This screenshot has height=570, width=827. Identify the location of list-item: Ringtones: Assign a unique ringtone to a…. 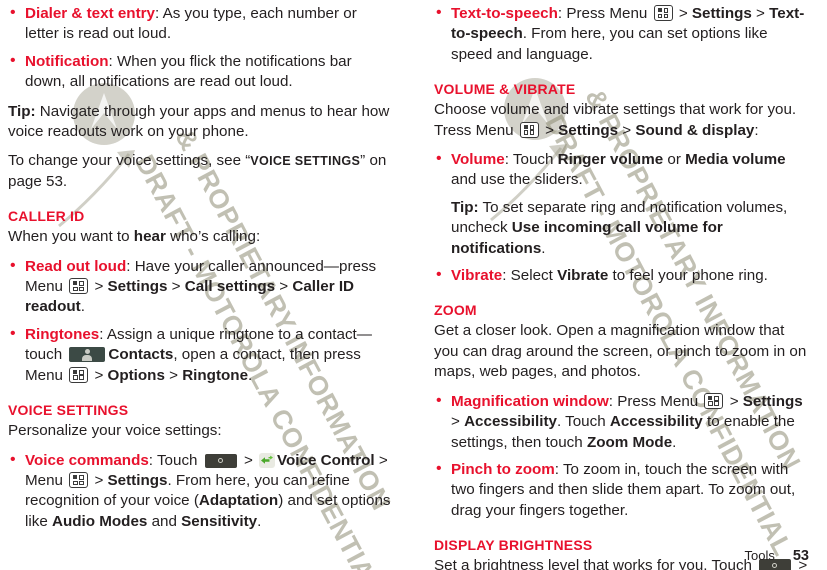
(200, 355).